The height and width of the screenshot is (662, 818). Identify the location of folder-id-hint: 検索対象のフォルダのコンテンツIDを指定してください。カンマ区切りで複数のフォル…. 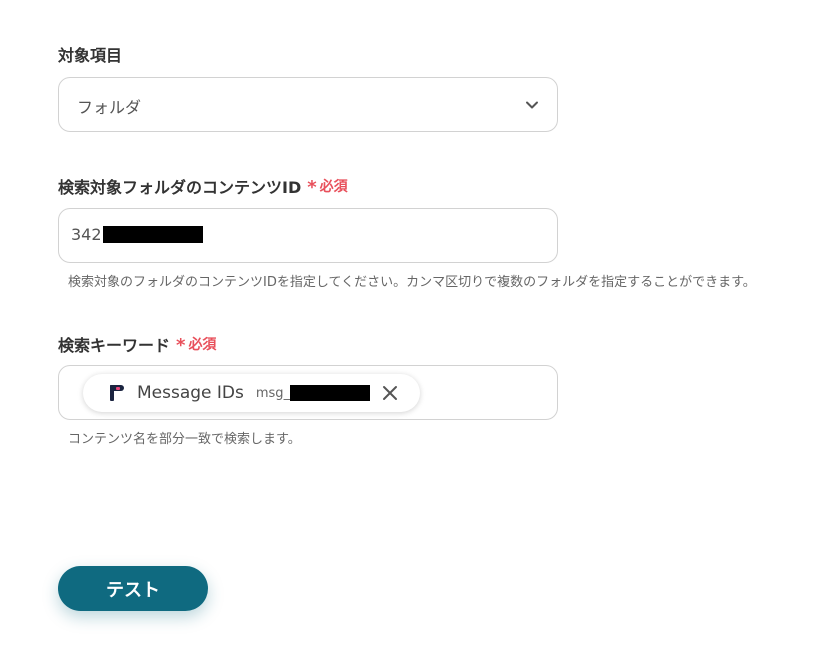
(412, 282).